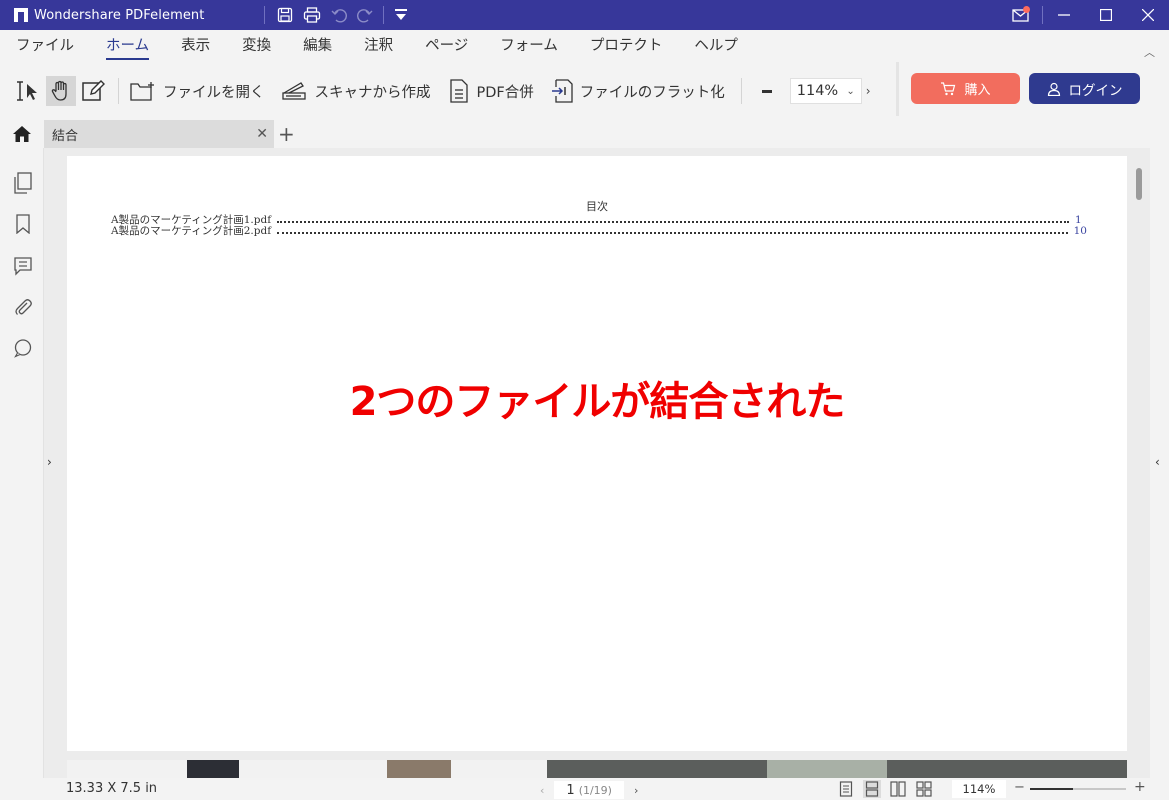 The width and height of the screenshot is (1169, 800). I want to click on single-page-view-icon, so click(846, 789).